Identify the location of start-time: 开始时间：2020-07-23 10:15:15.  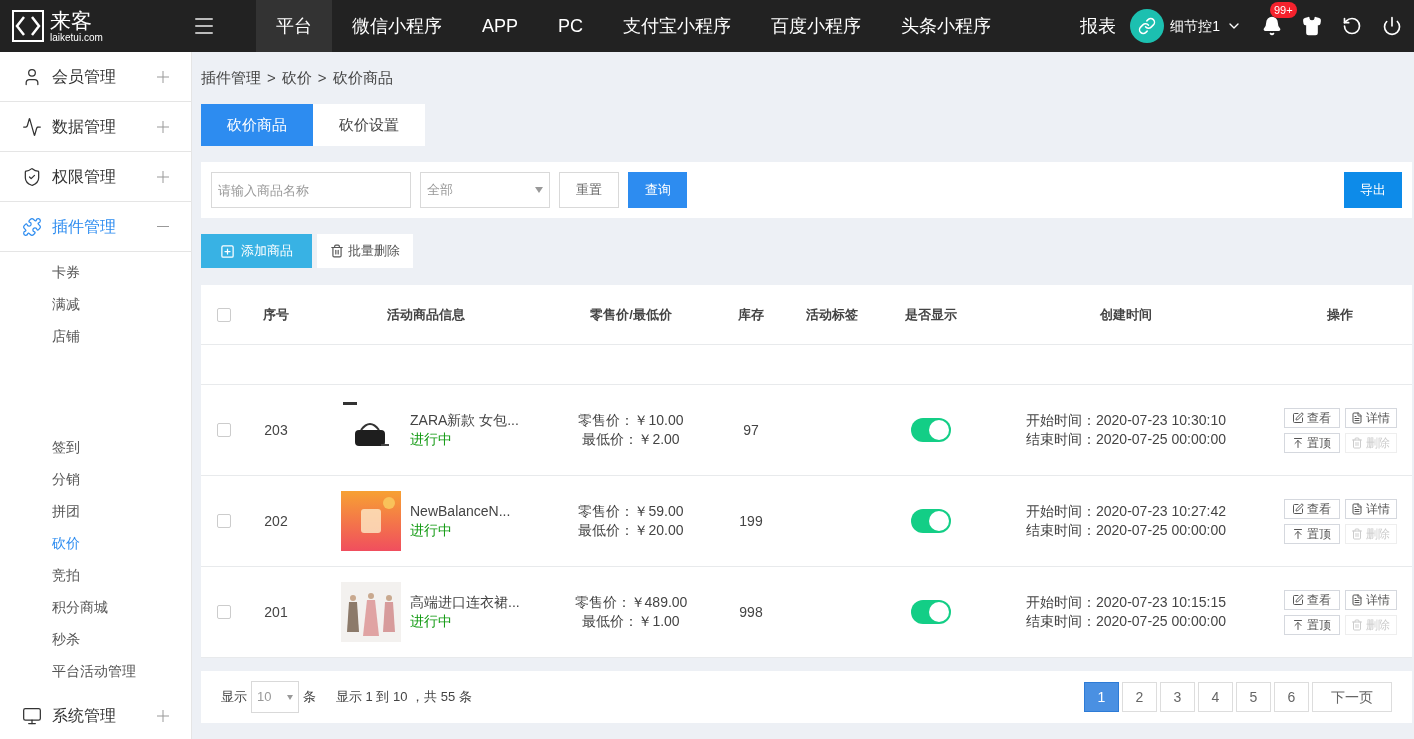
(1126, 602).